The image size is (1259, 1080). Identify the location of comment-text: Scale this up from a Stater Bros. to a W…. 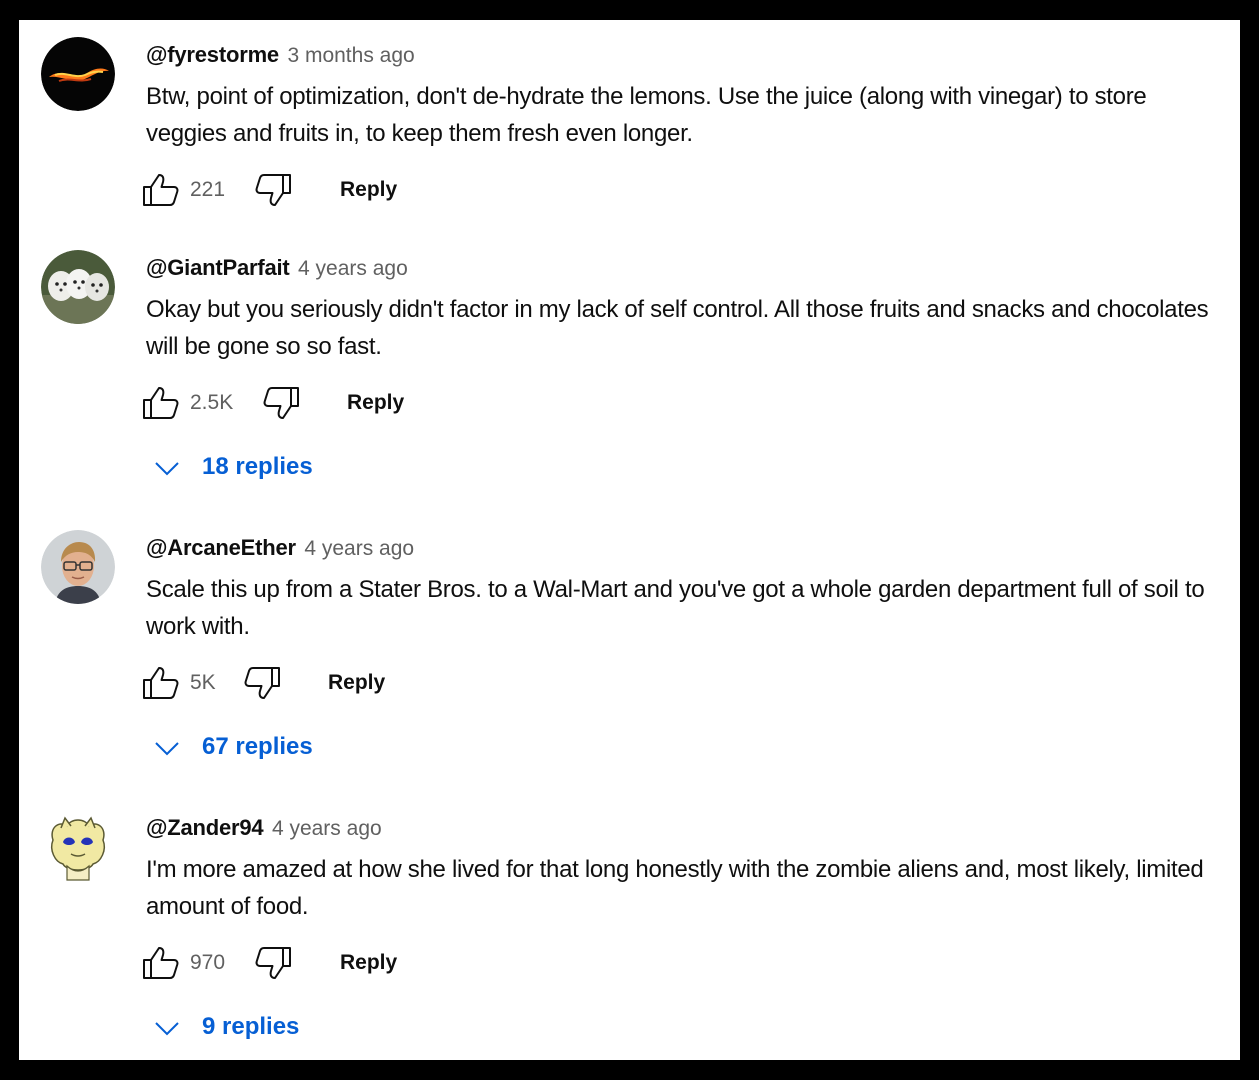
(675, 608).